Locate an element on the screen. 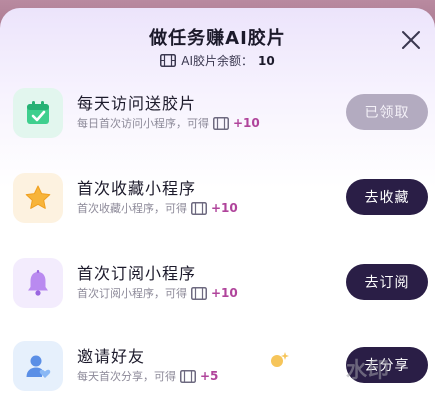 The height and width of the screenshot is (408, 435). task-desc-text: 每日首次访问小程序，可得 is located at coordinates (143, 123).